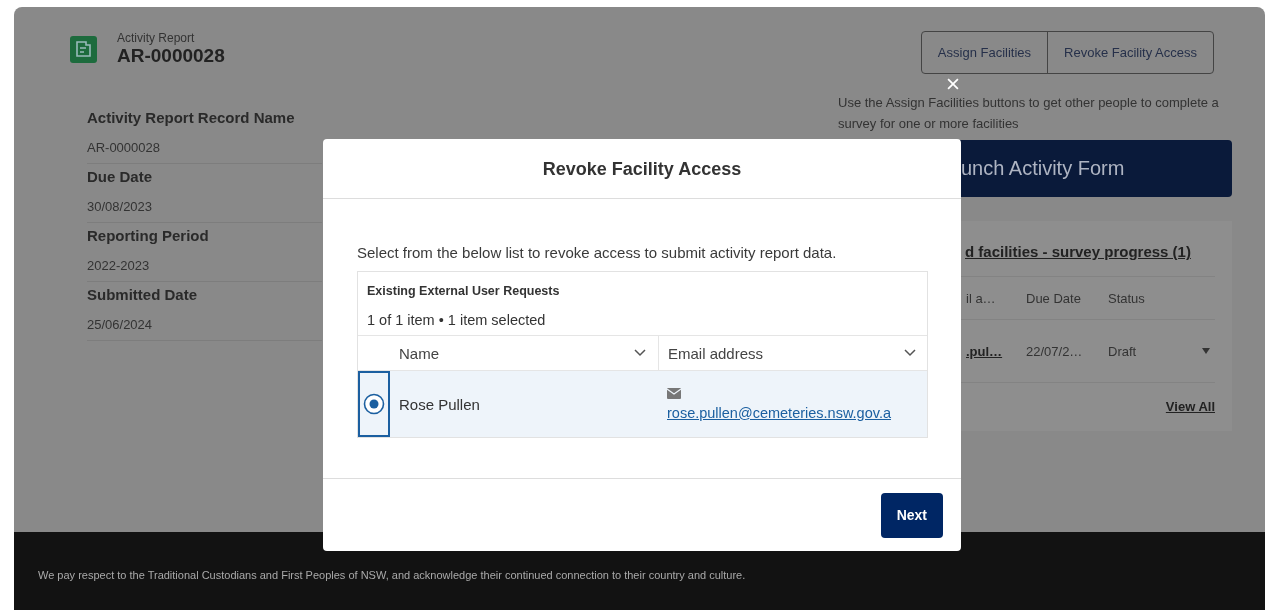  What do you see at coordinates (1130, 52) in the screenshot?
I see `action-button: Revoke Facility Access` at bounding box center [1130, 52].